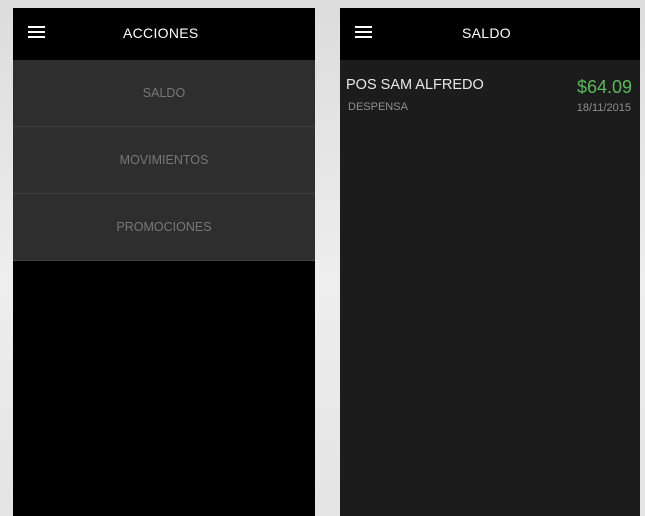  I want to click on transaction-date: 18/11/2015, so click(603, 108).